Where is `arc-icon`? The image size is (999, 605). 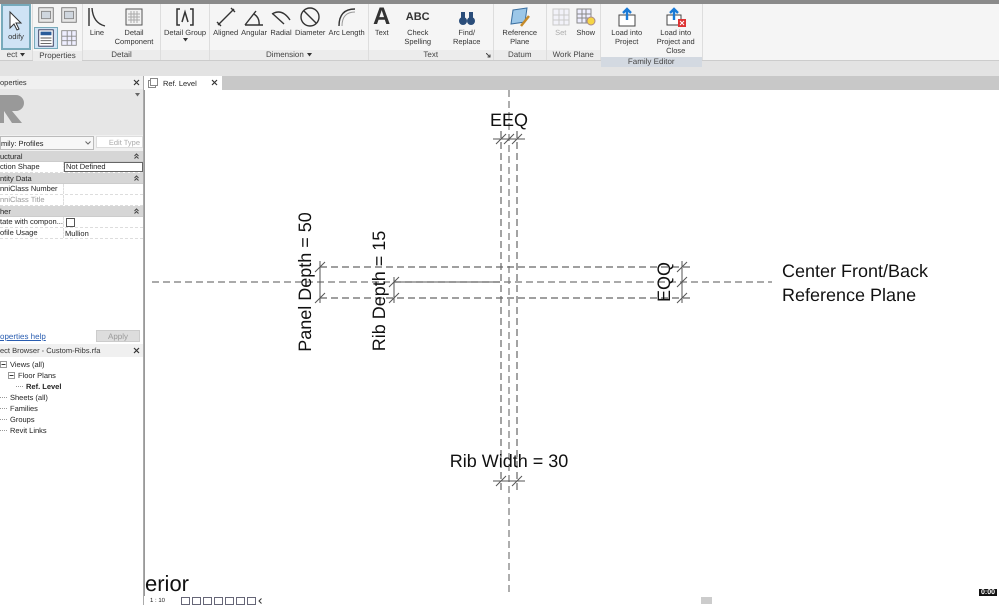 arc-icon is located at coordinates (347, 17).